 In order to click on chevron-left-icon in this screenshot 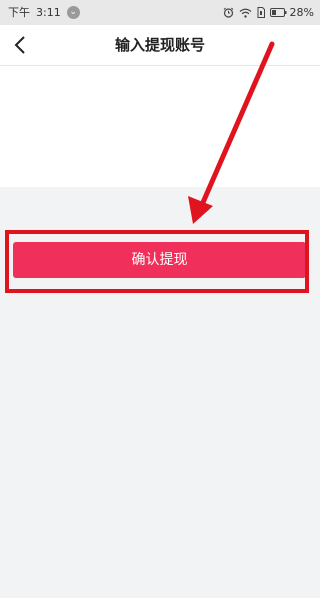, I will do `click(19, 45)`.